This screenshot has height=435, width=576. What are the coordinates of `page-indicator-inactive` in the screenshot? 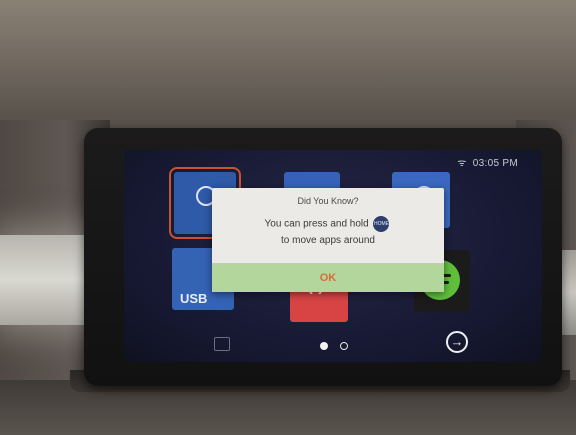 It's located at (344, 346).